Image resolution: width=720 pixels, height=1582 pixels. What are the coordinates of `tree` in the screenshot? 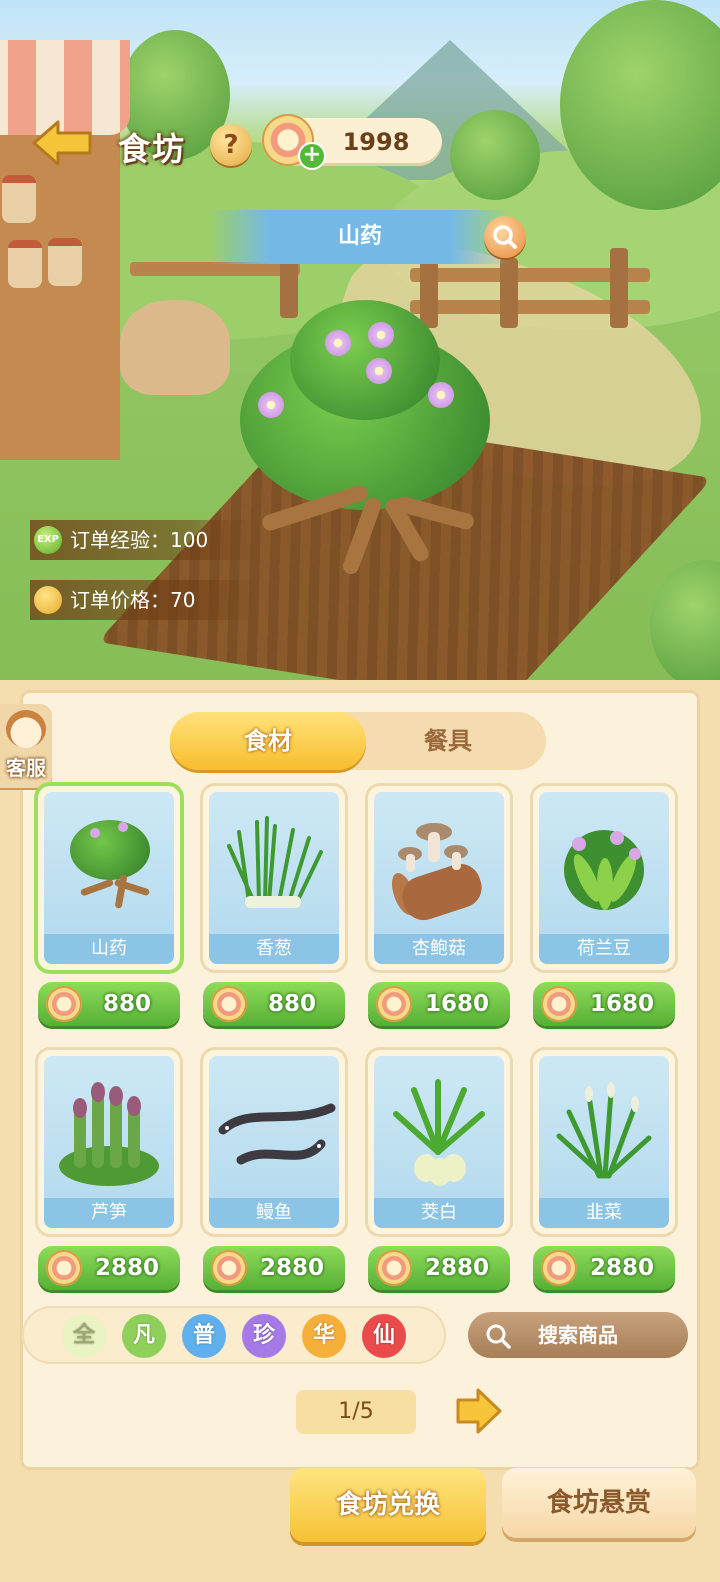 It's located at (495, 155).